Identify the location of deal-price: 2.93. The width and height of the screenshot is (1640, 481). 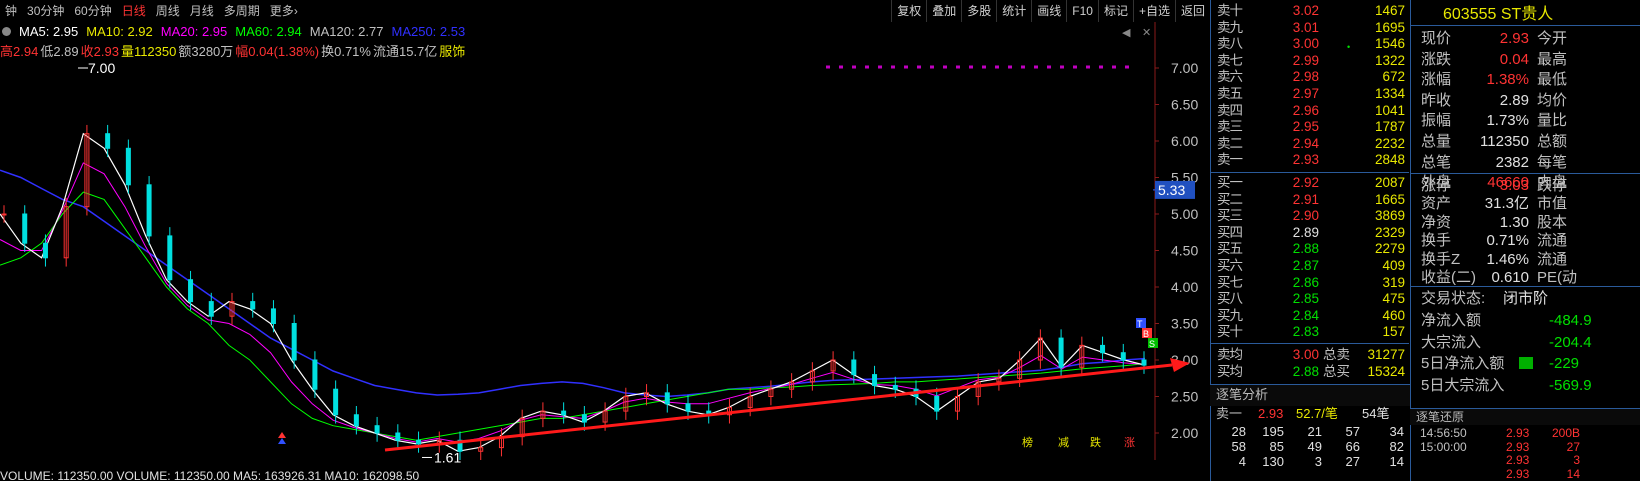
(1518, 446).